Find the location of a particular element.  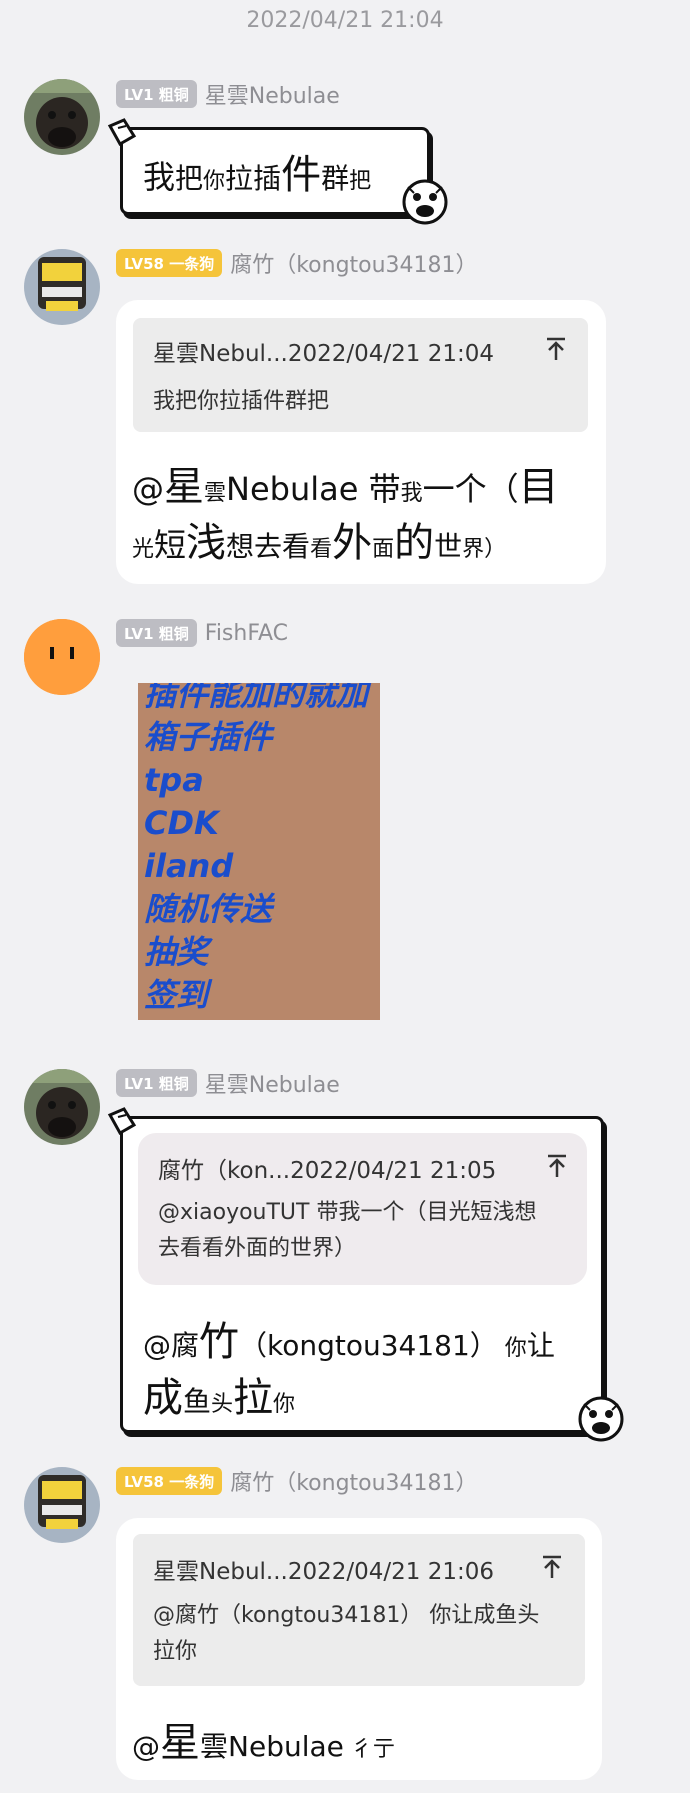

image-line: 插件能加的就加 is located at coordinates (256, 698).